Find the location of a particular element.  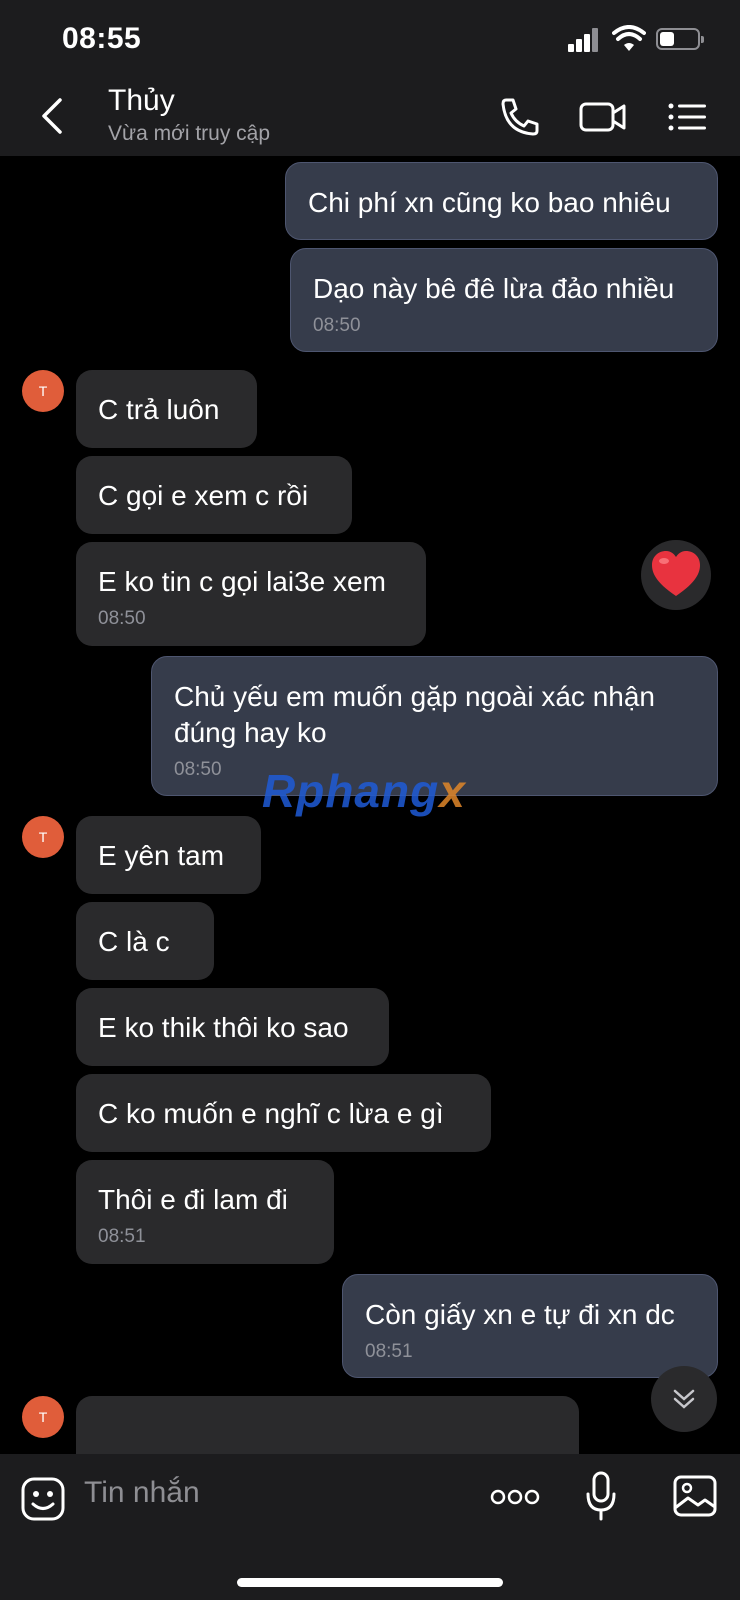

more-dots-icon is located at coordinates (515, 1497).